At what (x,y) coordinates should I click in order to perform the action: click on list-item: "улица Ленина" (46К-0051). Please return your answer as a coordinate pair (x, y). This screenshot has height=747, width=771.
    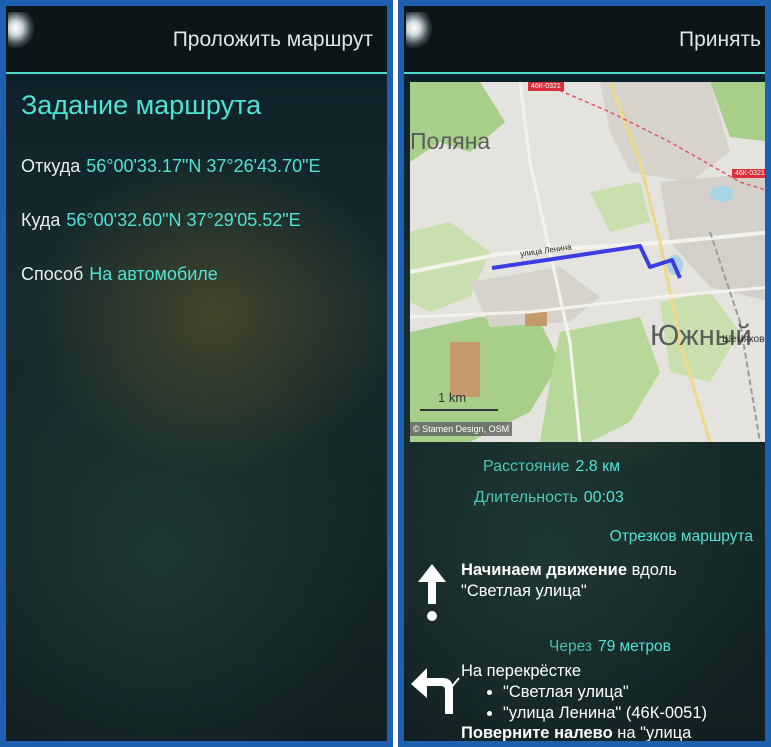
    Looking at the image, I should click on (634, 713).